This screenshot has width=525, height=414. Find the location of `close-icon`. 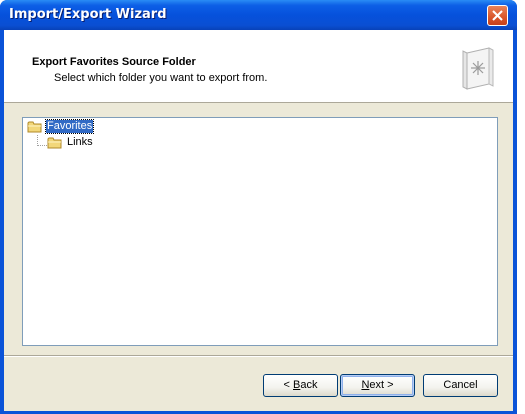

close-icon is located at coordinates (497, 15).